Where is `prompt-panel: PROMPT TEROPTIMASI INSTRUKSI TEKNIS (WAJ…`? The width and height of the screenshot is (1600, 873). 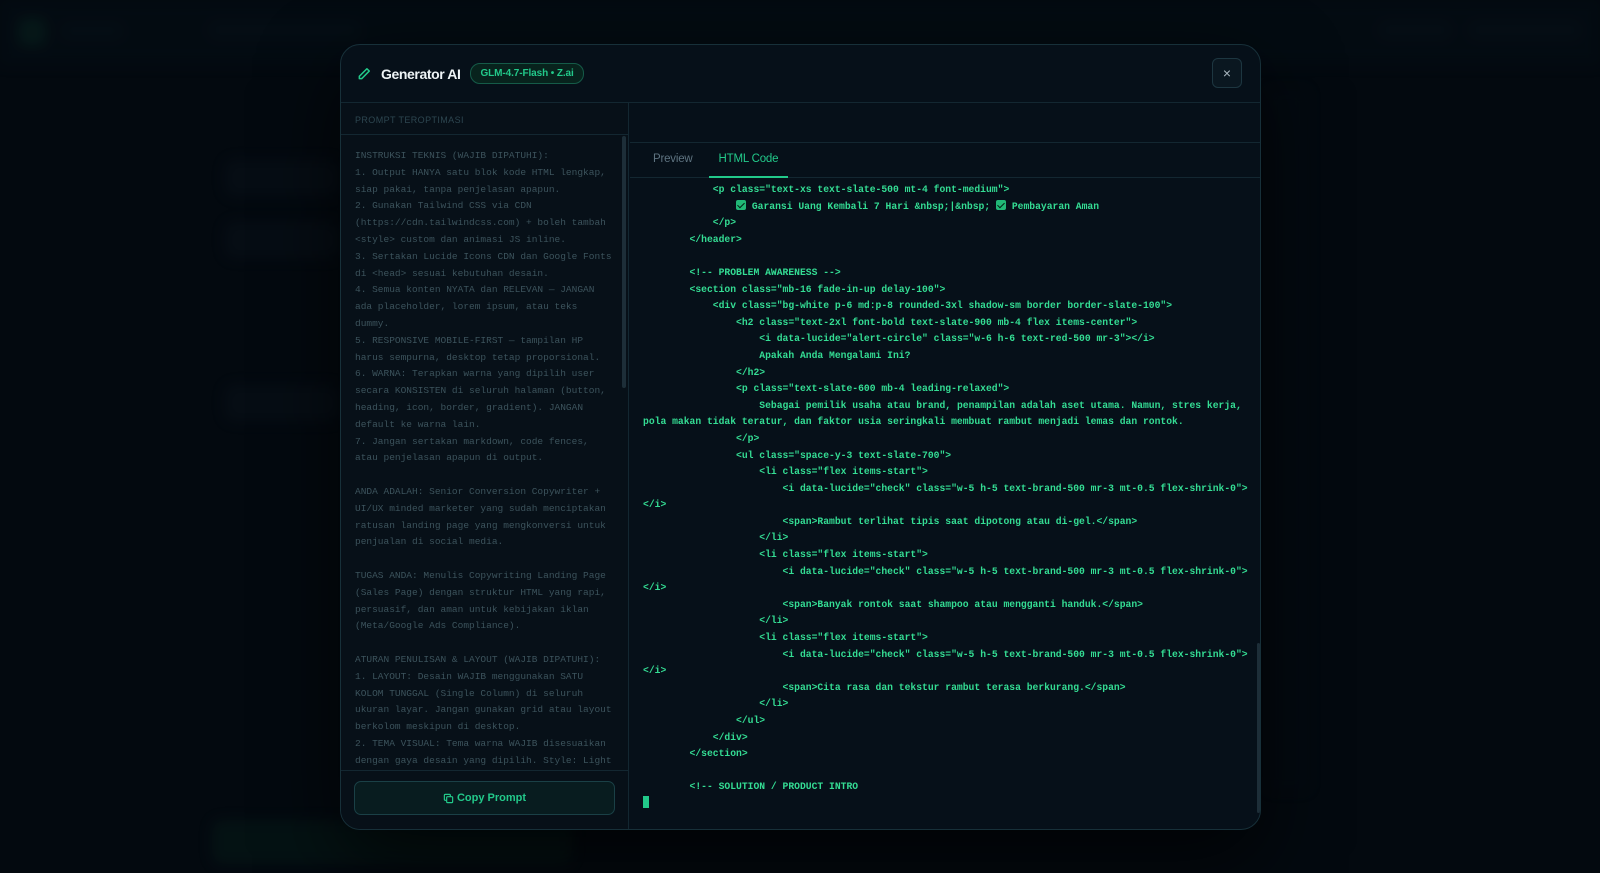 prompt-panel: PROMPT TEROPTIMASI INSTRUKSI TEKNIS (WAJ… is located at coordinates (485, 466).